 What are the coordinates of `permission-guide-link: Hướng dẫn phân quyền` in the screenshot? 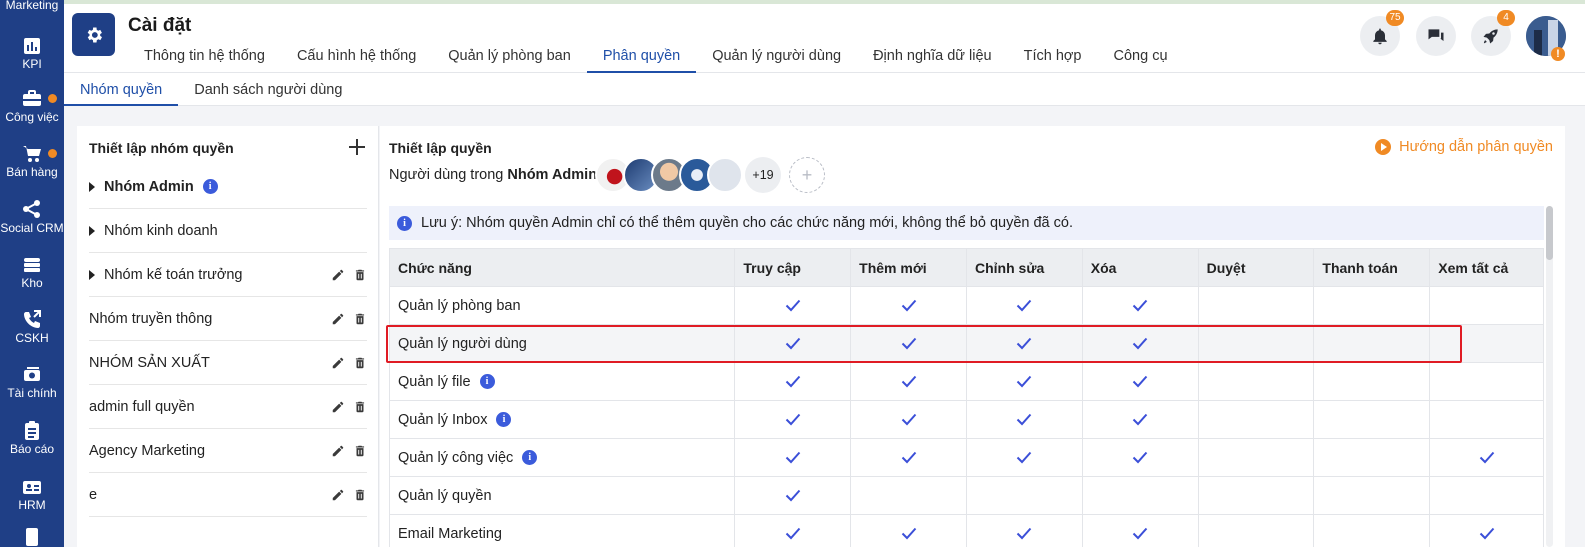 It's located at (1464, 147).